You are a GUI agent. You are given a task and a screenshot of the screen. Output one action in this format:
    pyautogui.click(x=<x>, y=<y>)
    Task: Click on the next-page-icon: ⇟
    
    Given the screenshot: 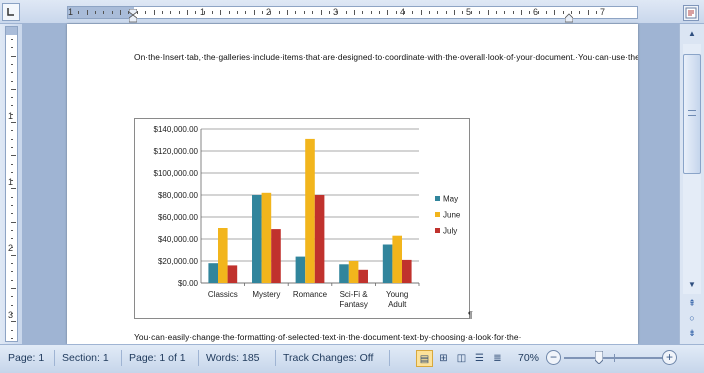 What is the action you would take?
    pyautogui.click(x=692, y=333)
    